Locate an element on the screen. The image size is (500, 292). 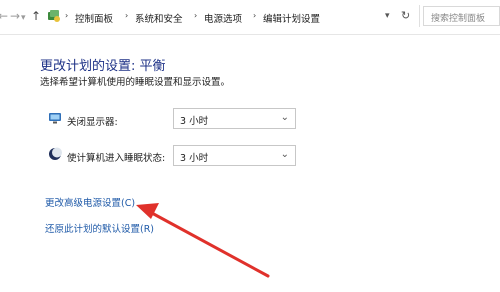
display-off-select: 3 小时 ⌄ is located at coordinates (234, 118).